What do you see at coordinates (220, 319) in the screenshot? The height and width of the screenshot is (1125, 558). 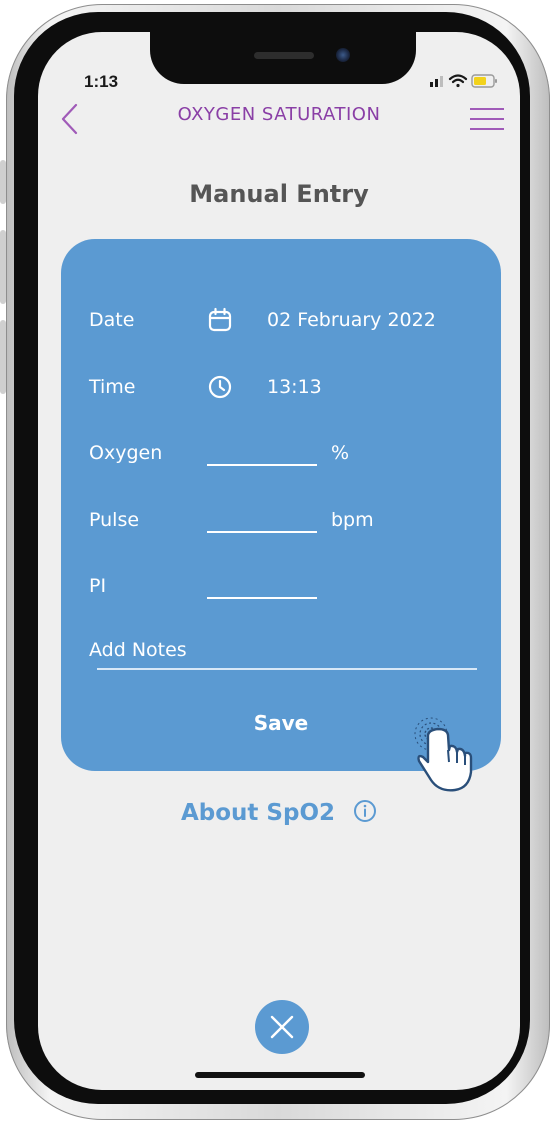 I see `calendar-icon` at bounding box center [220, 319].